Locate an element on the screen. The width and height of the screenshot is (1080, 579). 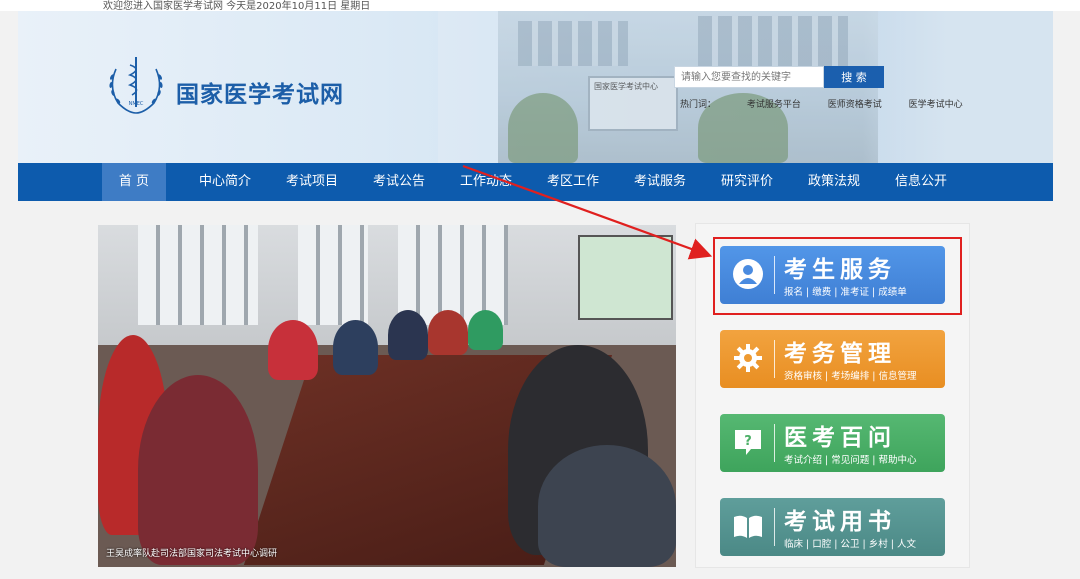
faq-button: ? 医考百问 考试介绍 | 常见问题 | 帮助中心 is located at coordinates (832, 443).